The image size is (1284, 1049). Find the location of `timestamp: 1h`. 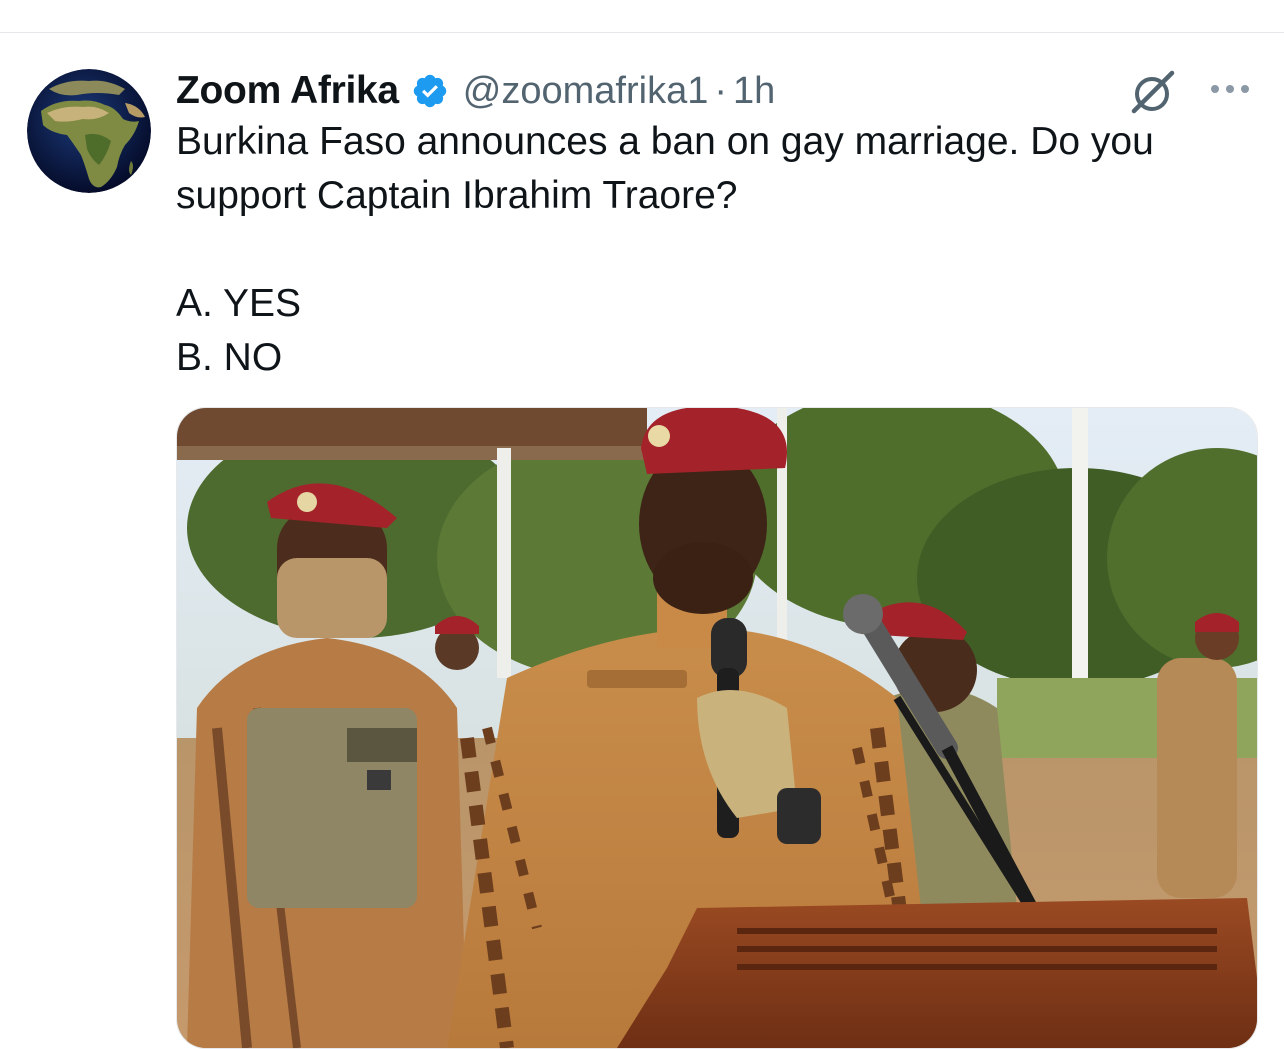

timestamp: 1h is located at coordinates (754, 91).